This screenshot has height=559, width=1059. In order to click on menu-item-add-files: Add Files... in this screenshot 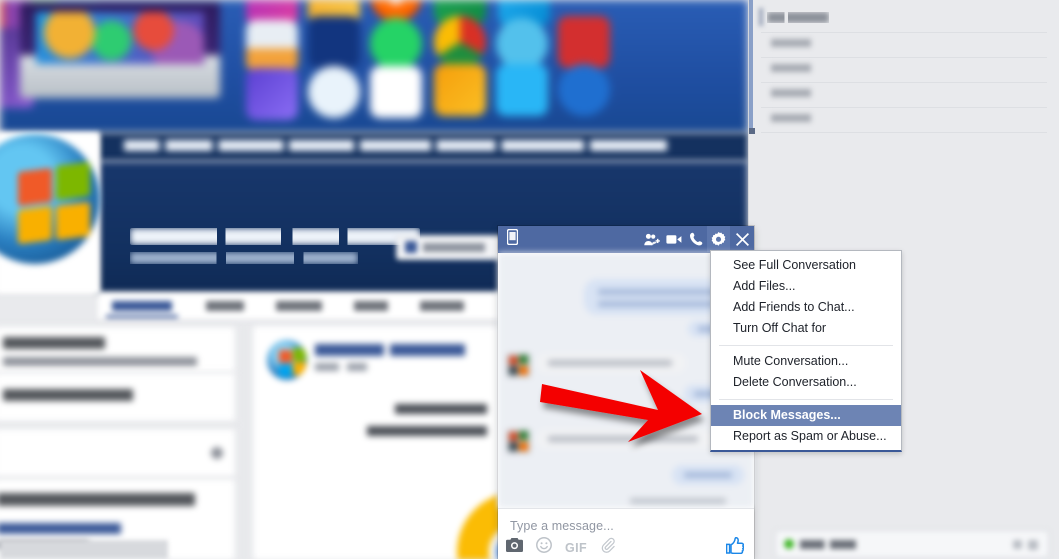, I will do `click(806, 286)`.